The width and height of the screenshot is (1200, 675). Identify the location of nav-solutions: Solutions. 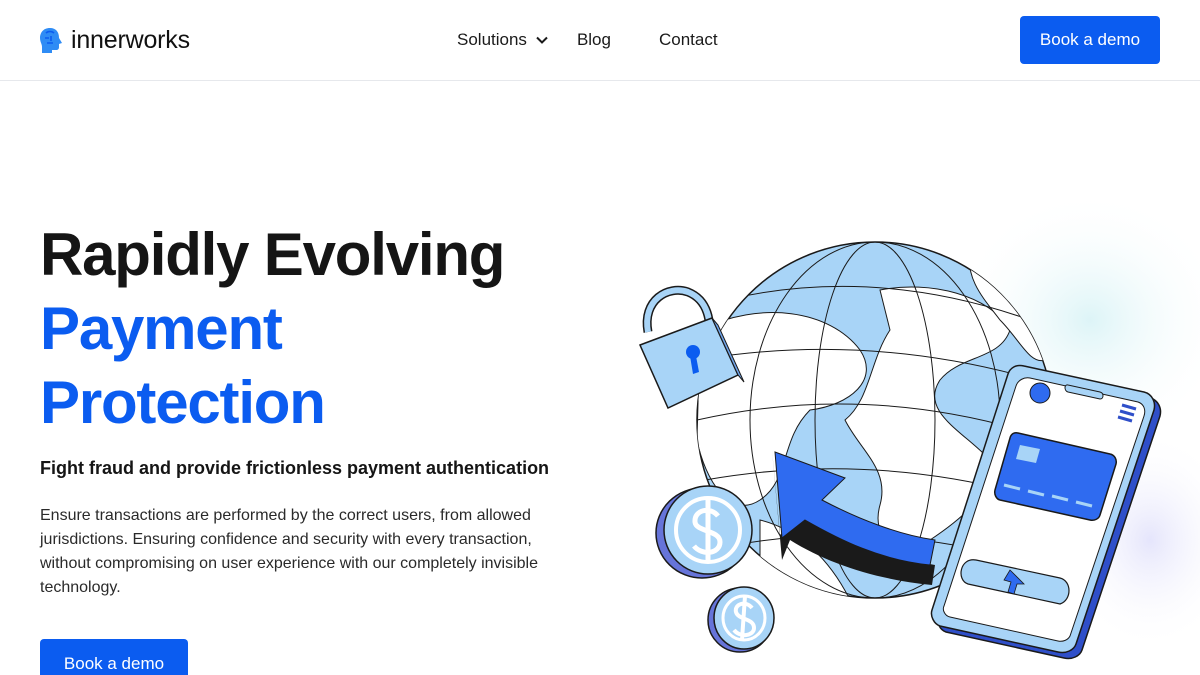
(502, 40).